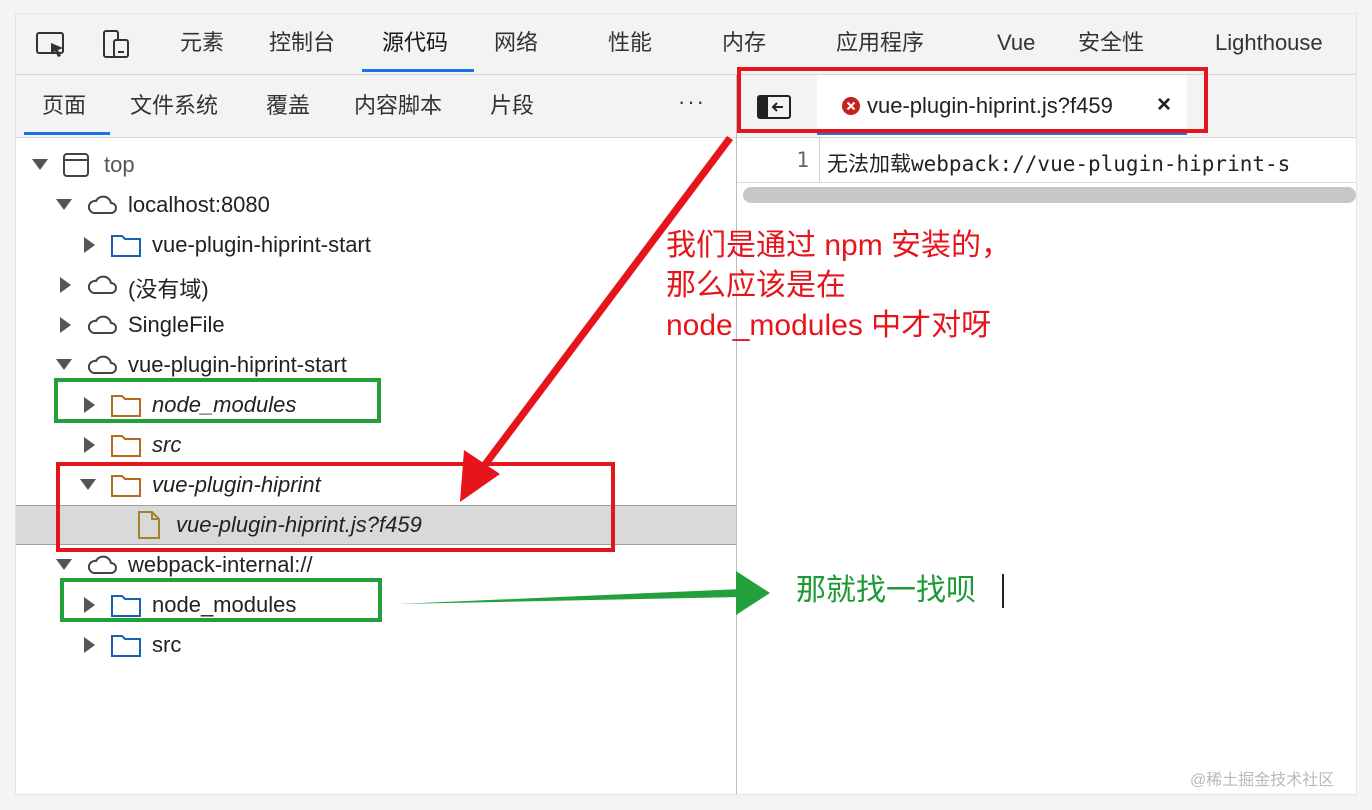  I want to click on note-line: 我们是通过 npm 安装的，, so click(839, 245).